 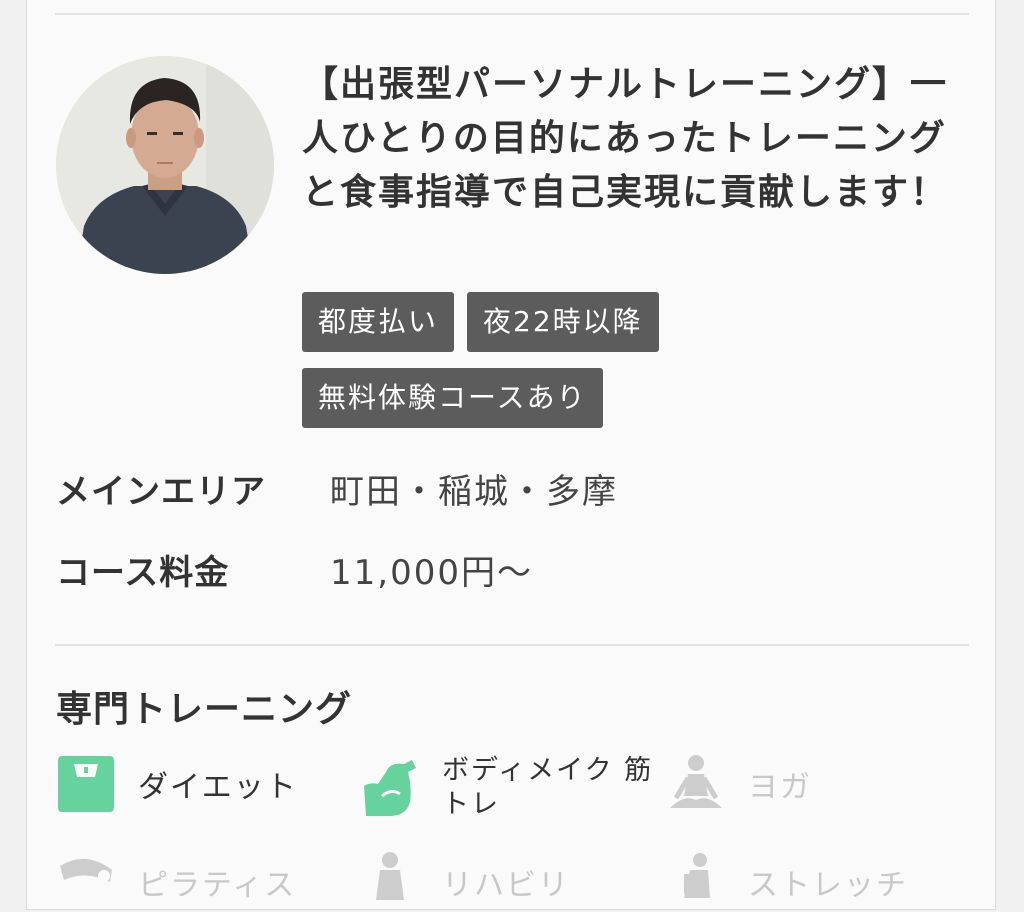 What do you see at coordinates (86, 870) in the screenshot?
I see `pilates-icon` at bounding box center [86, 870].